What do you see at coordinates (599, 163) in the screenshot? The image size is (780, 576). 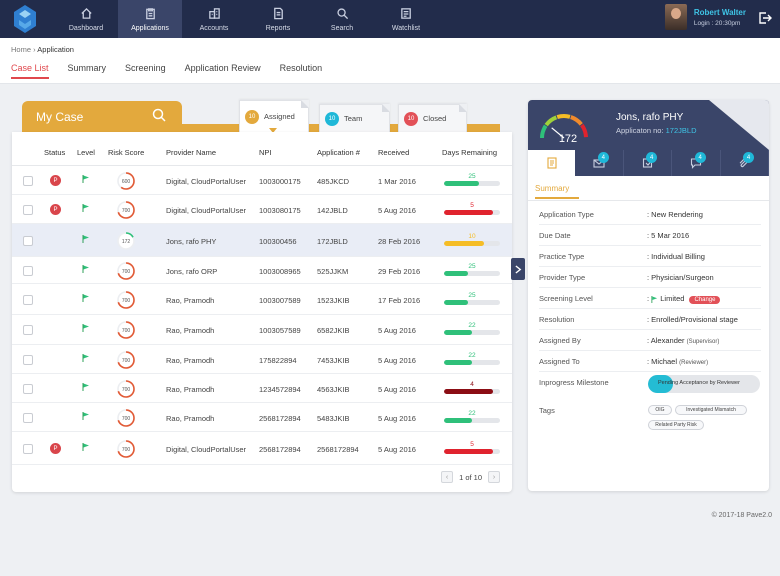 I see `tab-messages: 4` at bounding box center [599, 163].